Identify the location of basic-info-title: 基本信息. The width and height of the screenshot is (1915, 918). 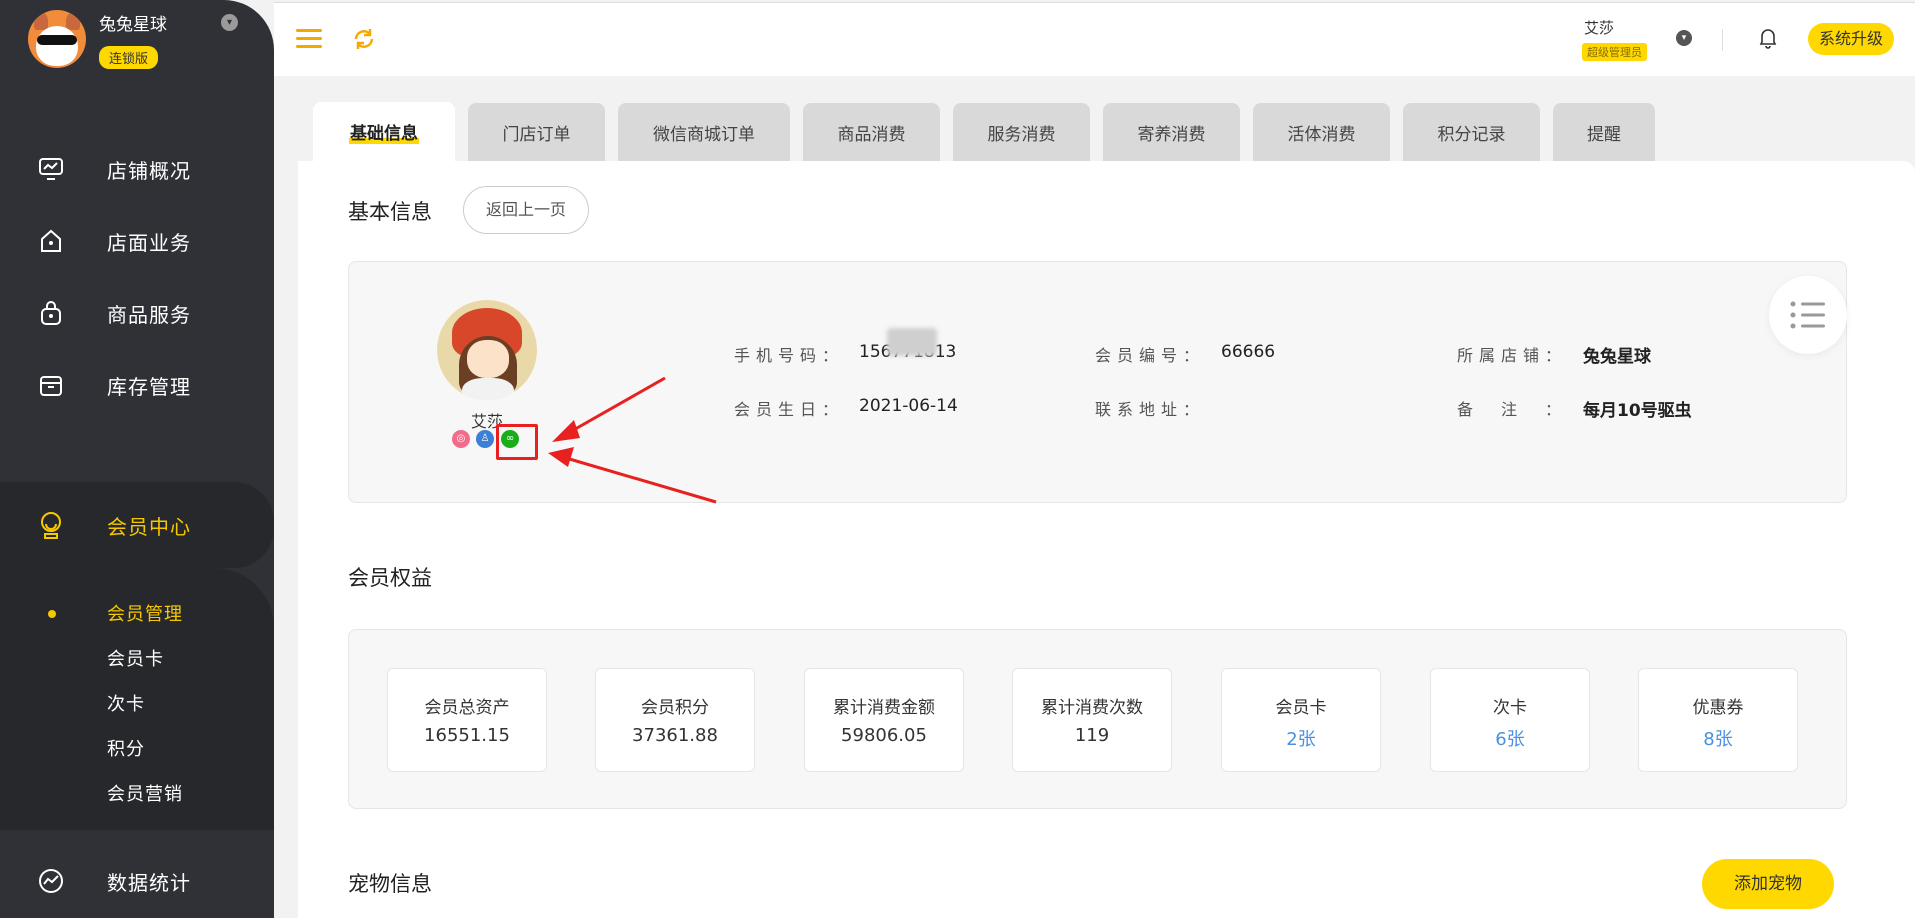
(390, 212).